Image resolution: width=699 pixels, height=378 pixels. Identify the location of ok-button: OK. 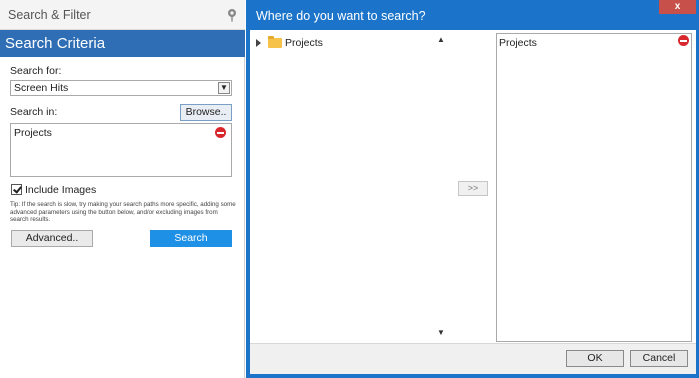
(595, 358).